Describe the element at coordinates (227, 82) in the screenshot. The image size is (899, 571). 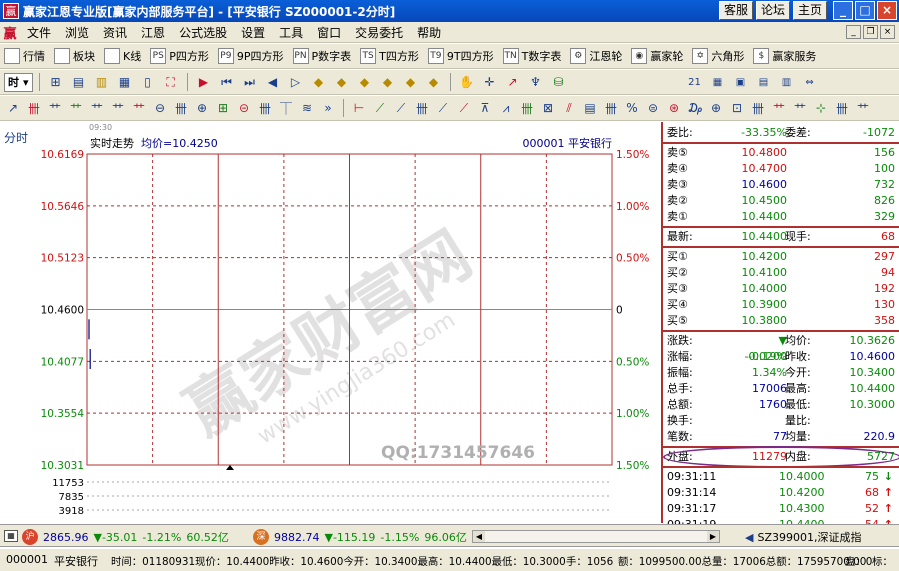
I see `tool-icon-7: ⏮` at that location.